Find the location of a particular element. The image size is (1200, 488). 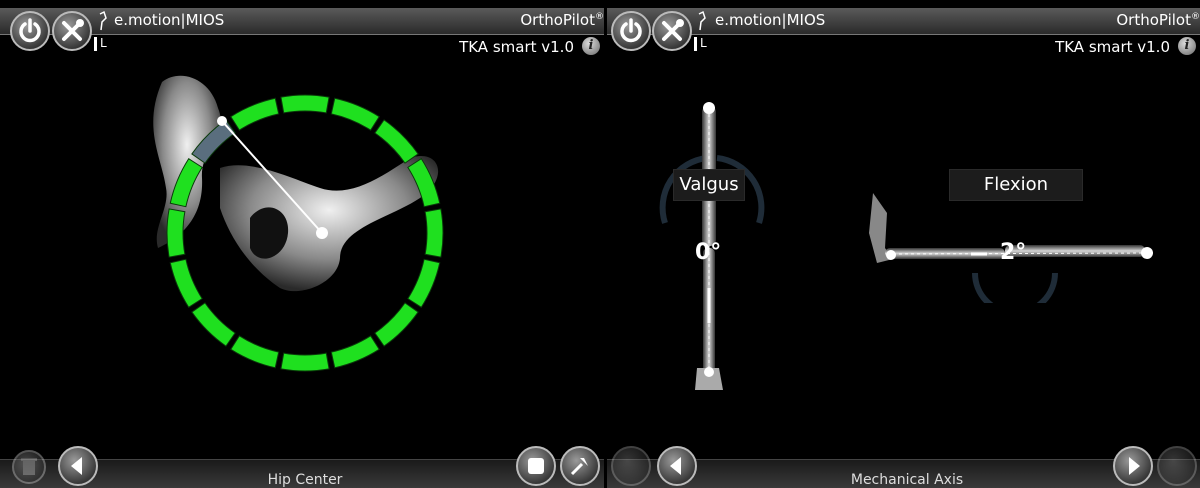

power-icon is located at coordinates (631, 30).